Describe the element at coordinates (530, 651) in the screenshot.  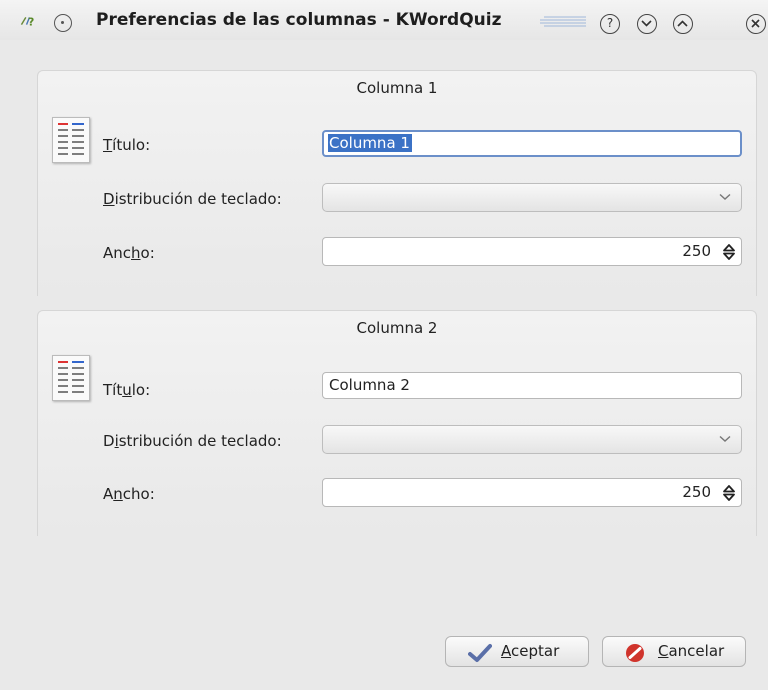
I see `ok-button-label: Aceptar` at that location.